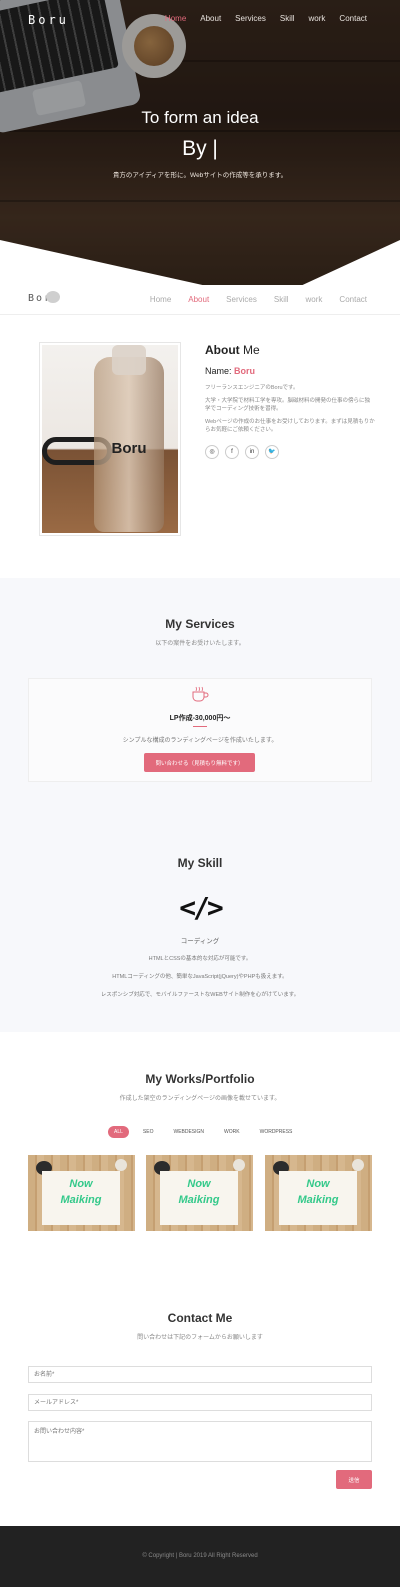  I want to click on about-name: Name: Boru, so click(230, 371).